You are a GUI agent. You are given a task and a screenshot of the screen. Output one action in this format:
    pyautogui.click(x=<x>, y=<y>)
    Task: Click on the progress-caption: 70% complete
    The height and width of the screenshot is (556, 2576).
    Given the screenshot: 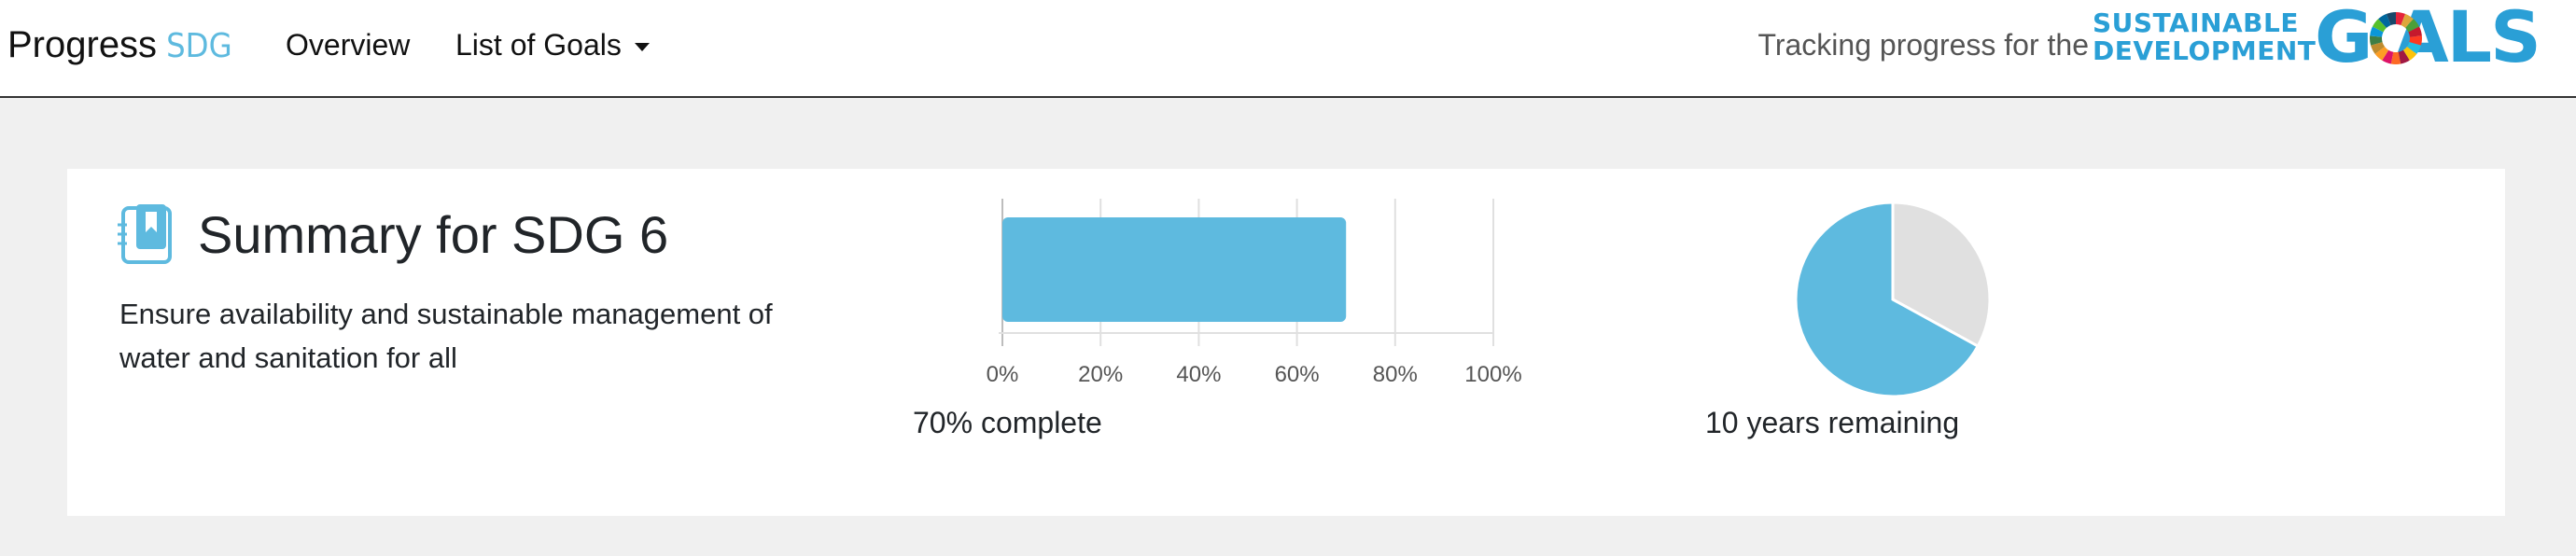 What is the action you would take?
    pyautogui.click(x=1008, y=422)
    